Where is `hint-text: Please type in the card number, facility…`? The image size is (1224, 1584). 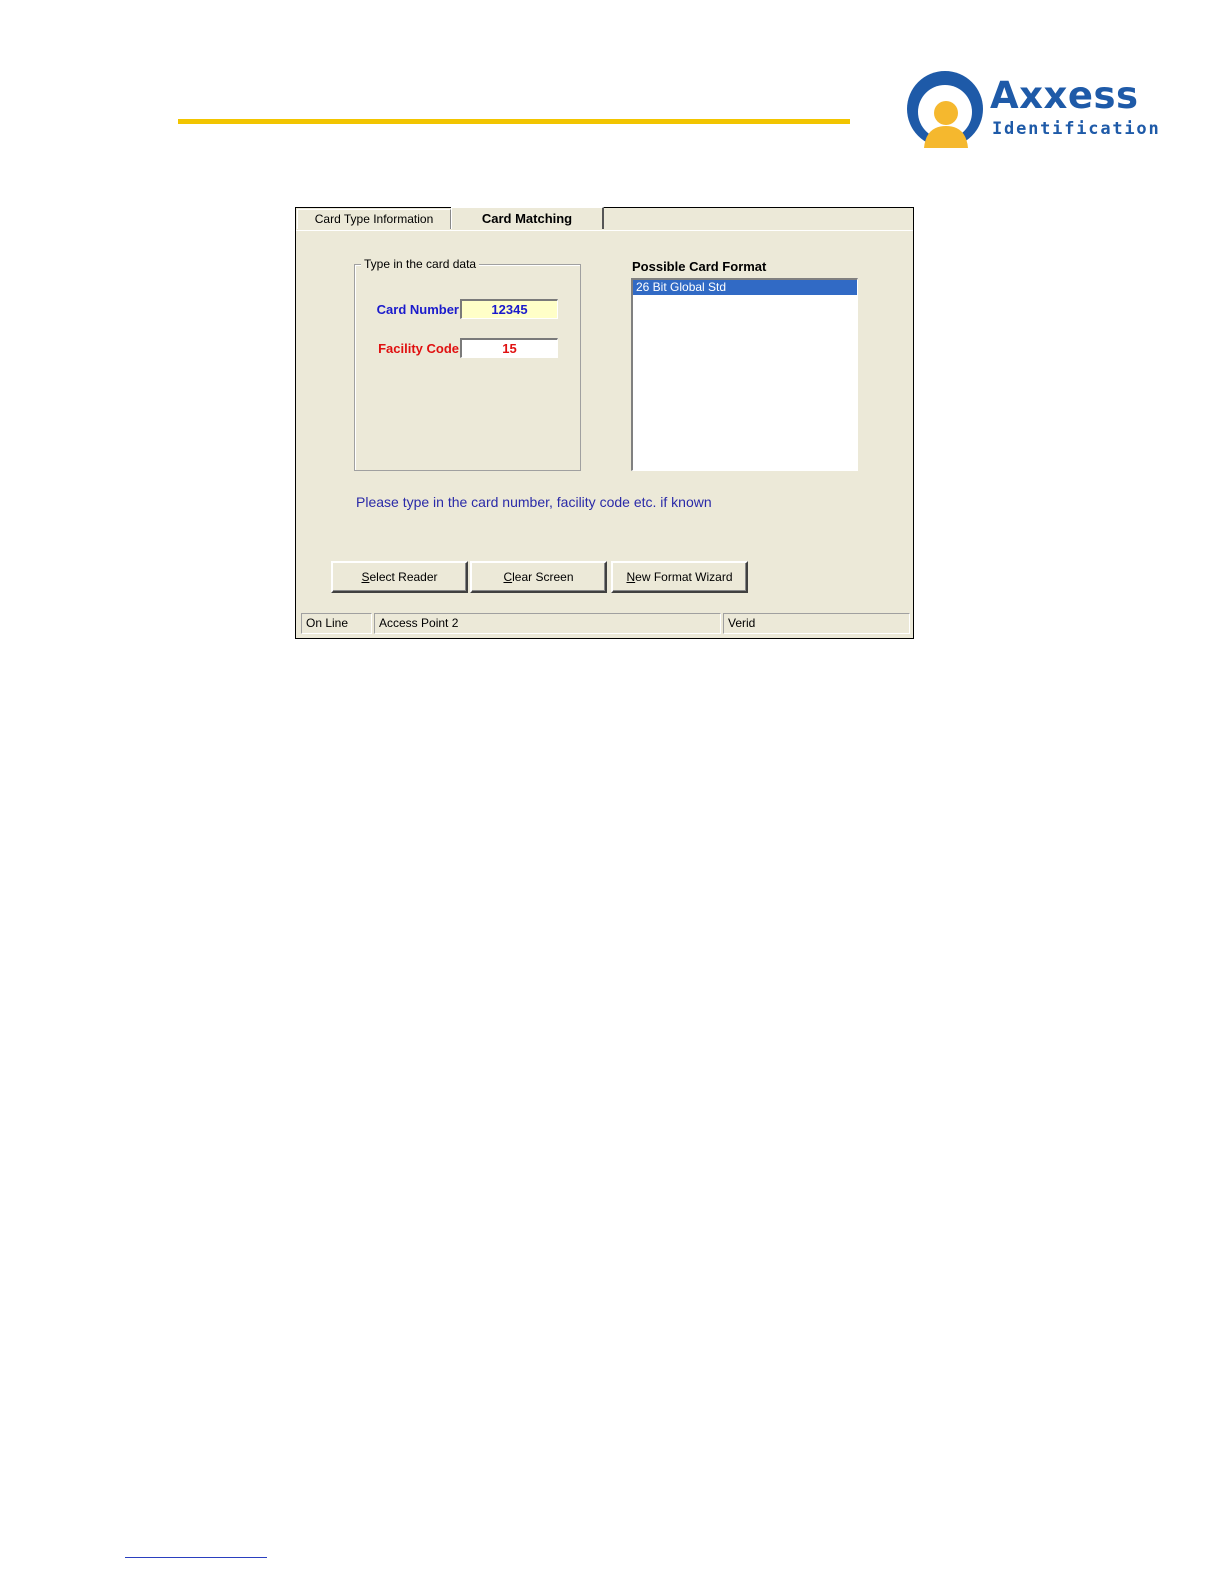 hint-text: Please type in the card number, facility… is located at coordinates (534, 502).